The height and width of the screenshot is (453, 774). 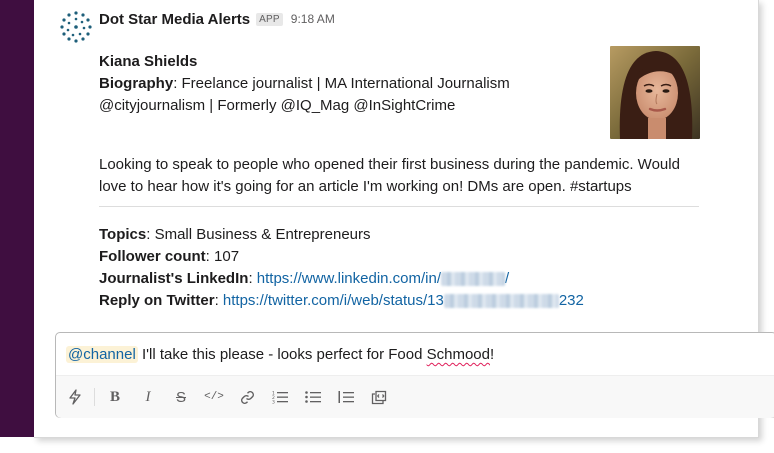 I want to click on topics-value: : Small Business & Entrepreneurs, so click(x=258, y=234).